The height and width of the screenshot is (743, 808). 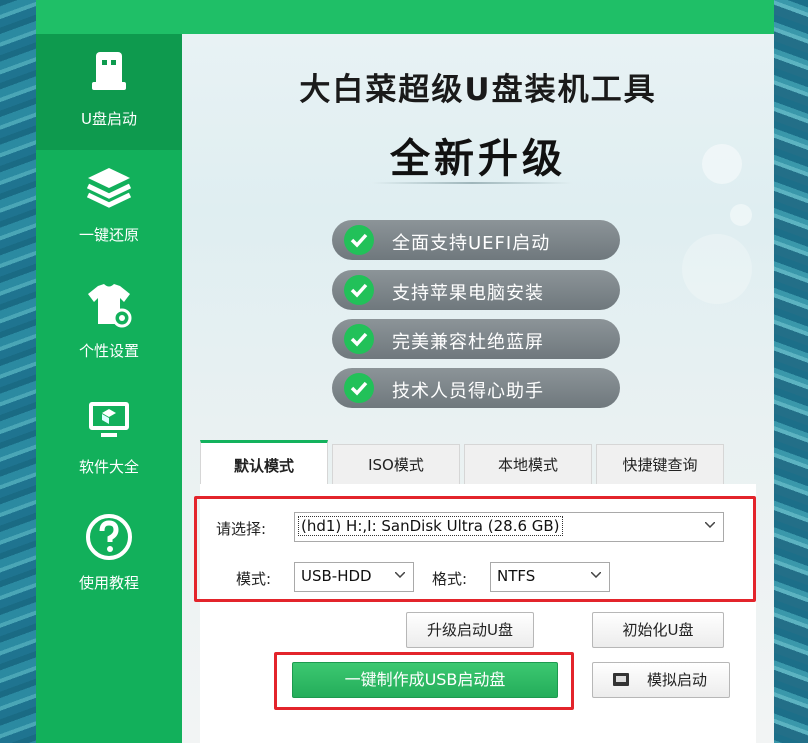 What do you see at coordinates (478, 90) in the screenshot?
I see `app-title: 大白菜超级U盘装机工具` at bounding box center [478, 90].